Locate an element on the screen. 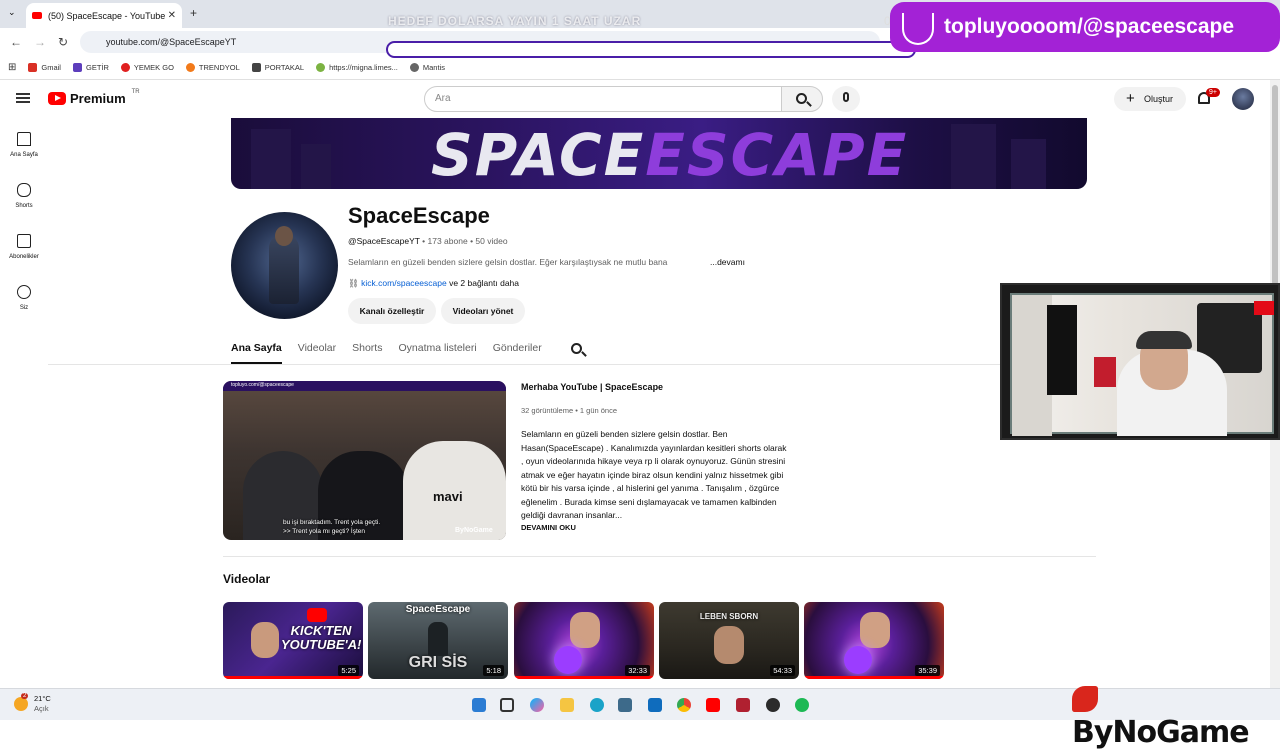 The height and width of the screenshot is (750, 1280). channel-name: SpaceEscape is located at coordinates (419, 215).